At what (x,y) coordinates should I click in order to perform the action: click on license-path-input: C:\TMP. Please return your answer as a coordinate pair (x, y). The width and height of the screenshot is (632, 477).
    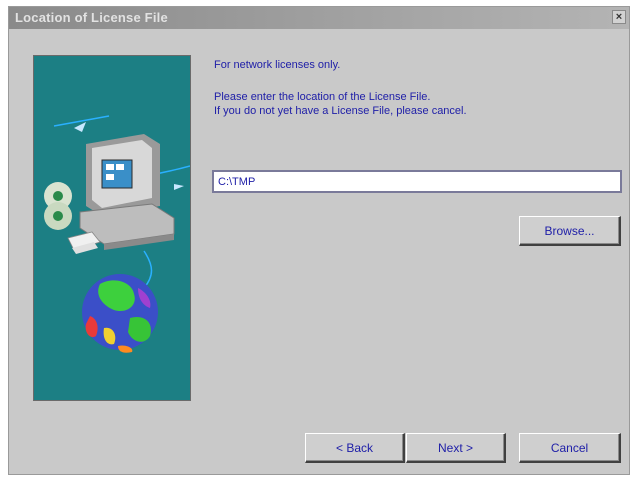
    Looking at the image, I should click on (417, 181).